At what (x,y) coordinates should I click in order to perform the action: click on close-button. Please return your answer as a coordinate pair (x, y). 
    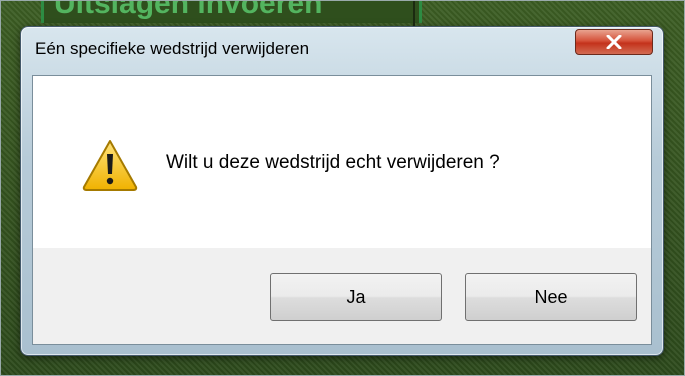
    Looking at the image, I should click on (614, 42).